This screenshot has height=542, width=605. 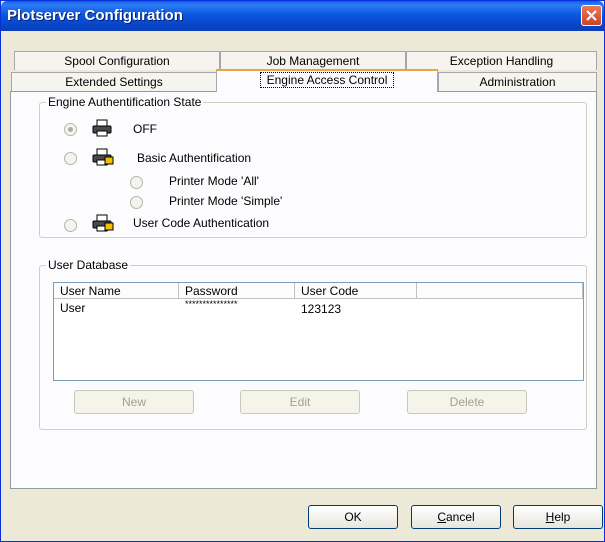 What do you see at coordinates (70, 129) in the screenshot?
I see `radio-off` at bounding box center [70, 129].